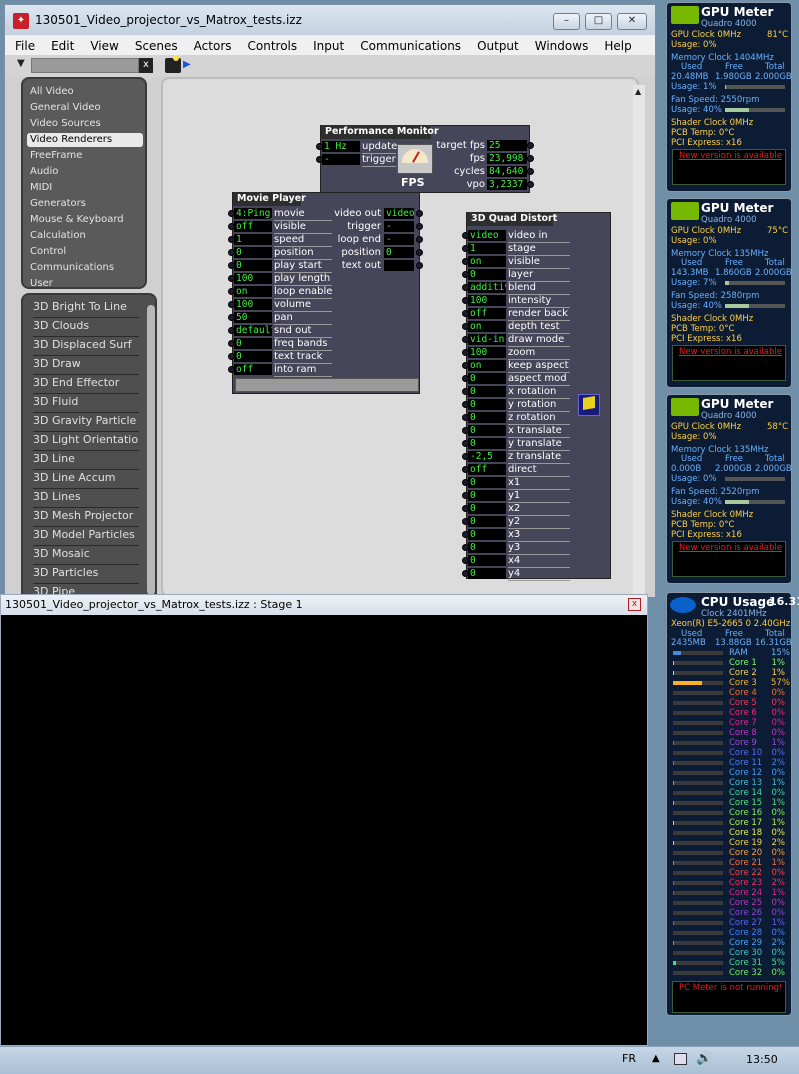  Describe the element at coordinates (85, 284) in the screenshot. I see `category-item: User` at that location.